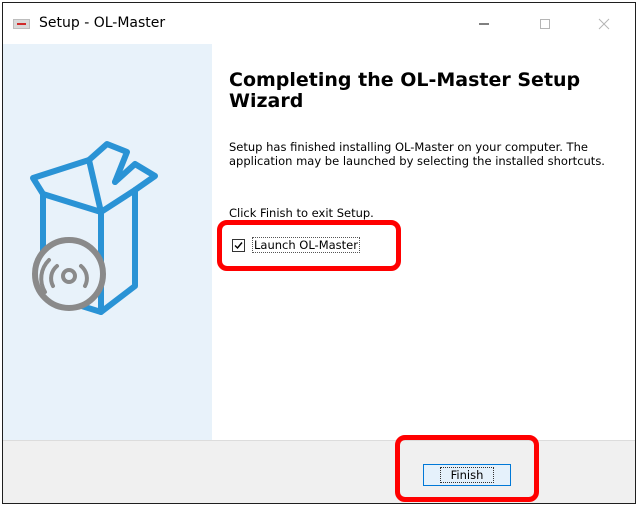 Image resolution: width=640 pixels, height=507 pixels. I want to click on launch-checkbox-label: Launch OL-Master, so click(306, 245).